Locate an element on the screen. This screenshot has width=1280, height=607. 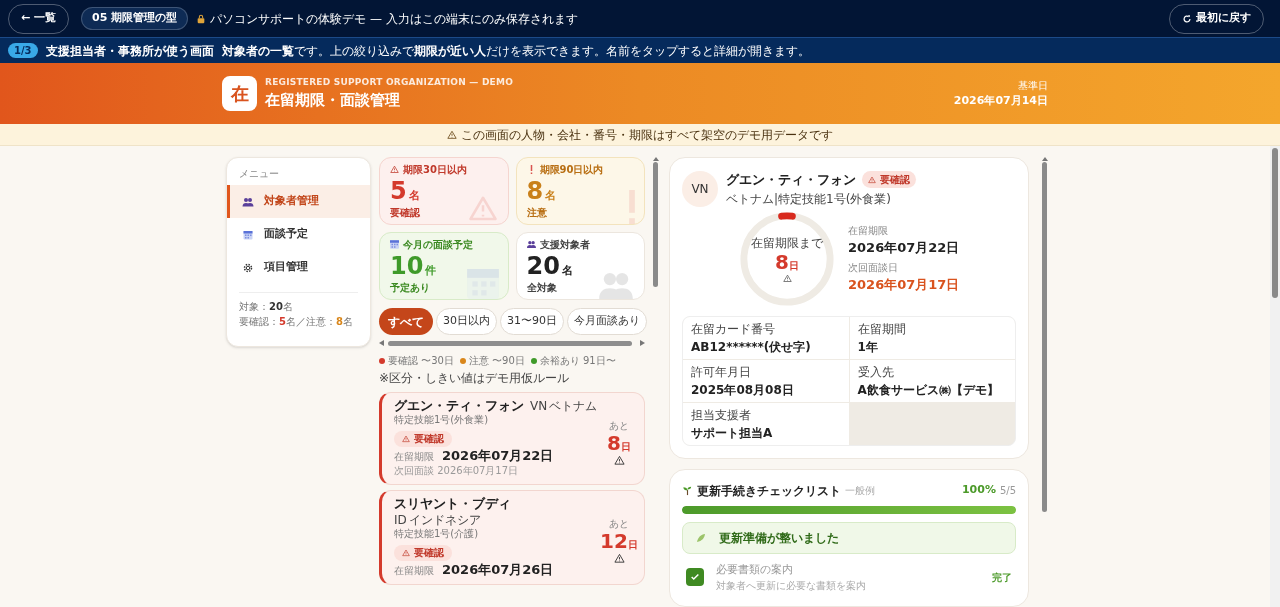
days-remaining: 8 is located at coordinates (614, 443).